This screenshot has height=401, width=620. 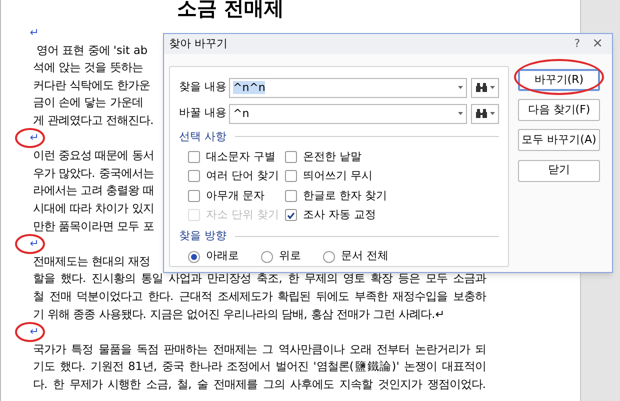 I want to click on body-text-line: 기 위해 종종 사용됐다. 지금은 없어진 우리나라의 담배, 홍삼 전매가 그런 사례다.↵, so click(x=239, y=314).